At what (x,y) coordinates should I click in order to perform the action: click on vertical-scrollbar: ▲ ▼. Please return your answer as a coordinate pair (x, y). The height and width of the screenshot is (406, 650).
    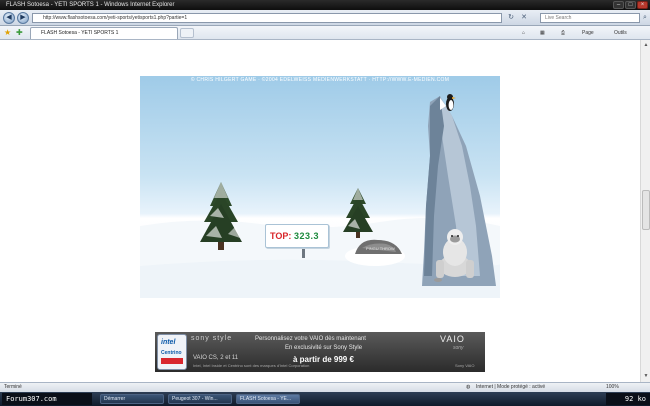
    Looking at the image, I should click on (645, 211).